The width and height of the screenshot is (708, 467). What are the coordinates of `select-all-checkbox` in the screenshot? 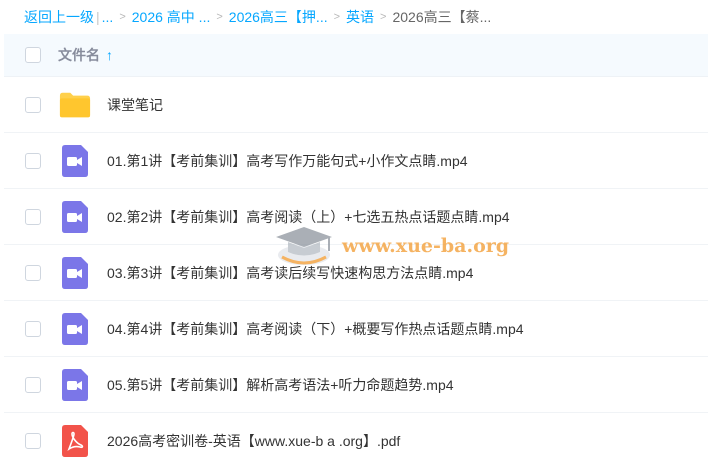 It's located at (33, 55).